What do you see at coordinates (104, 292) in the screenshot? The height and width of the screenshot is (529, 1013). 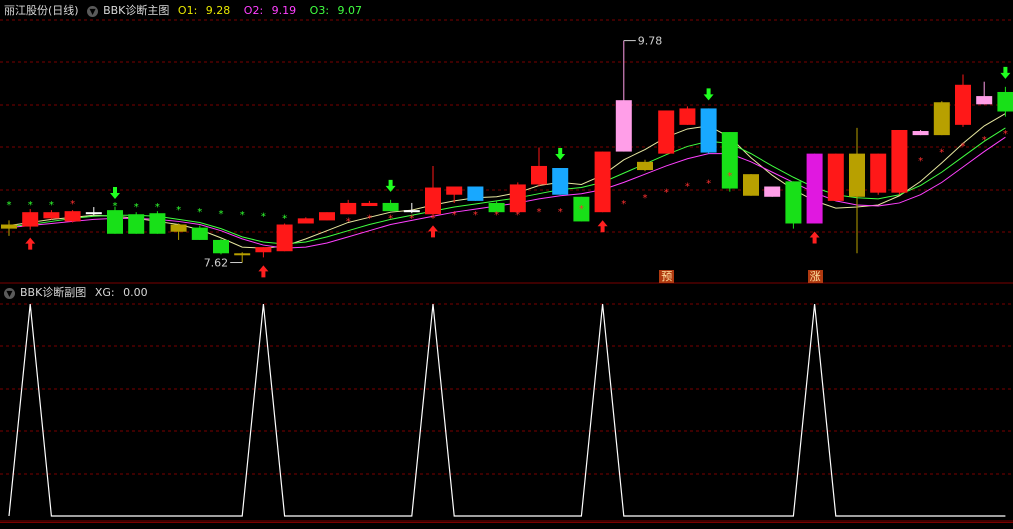 I see `xg-label: XG:` at bounding box center [104, 292].